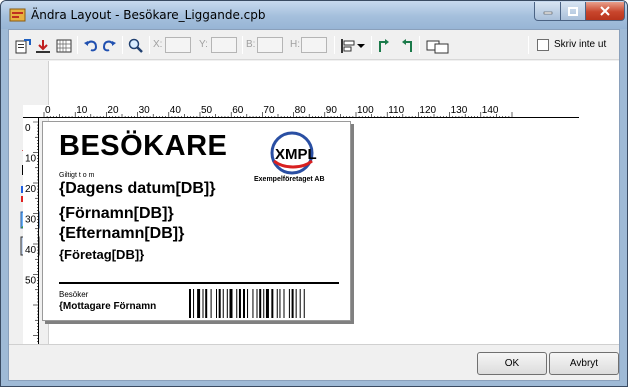 This screenshot has width=628, height=387. Describe the element at coordinates (137, 189) in the screenshot. I see `date-field-text: {Dagens datum[DB]}` at that location.